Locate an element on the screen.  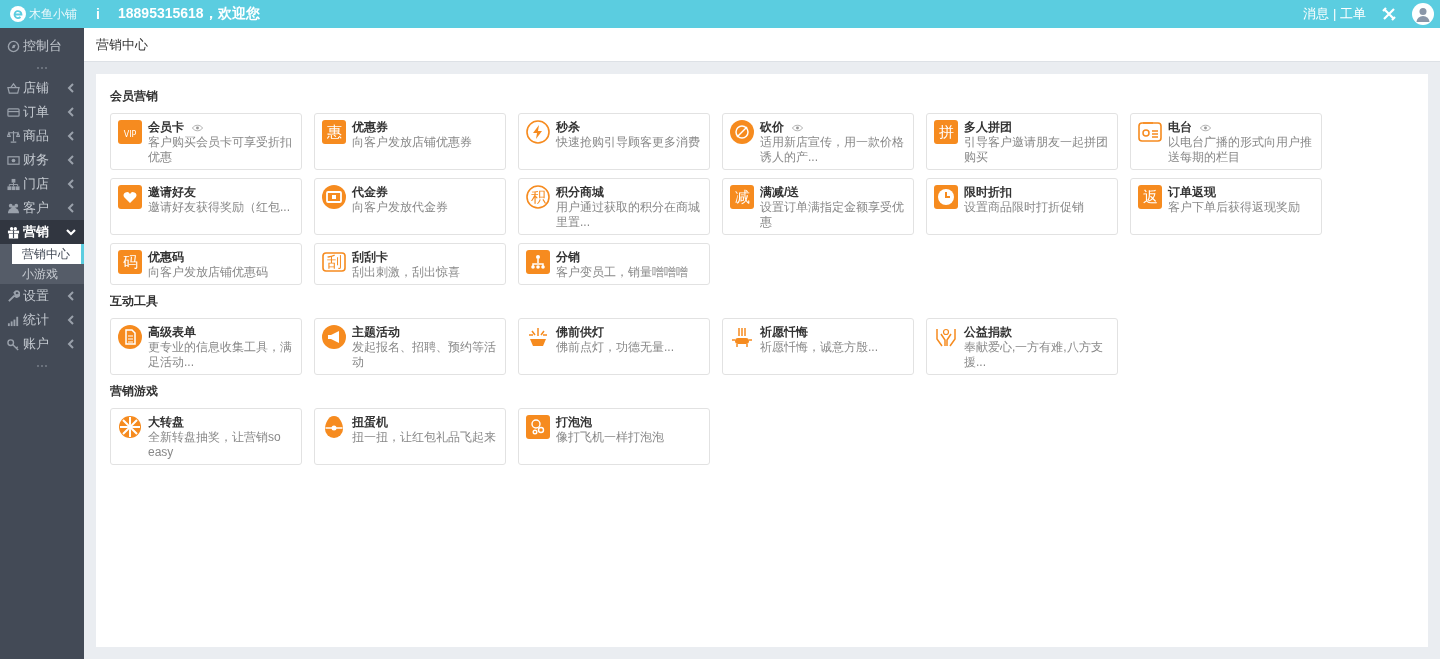
greeting-text: 18895315618，欢迎您 is located at coordinates (189, 14).